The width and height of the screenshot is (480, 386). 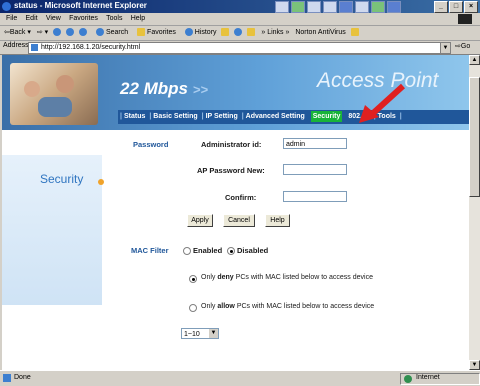 What do you see at coordinates (326, 116) in the screenshot?
I see `tab-security: Security` at bounding box center [326, 116].